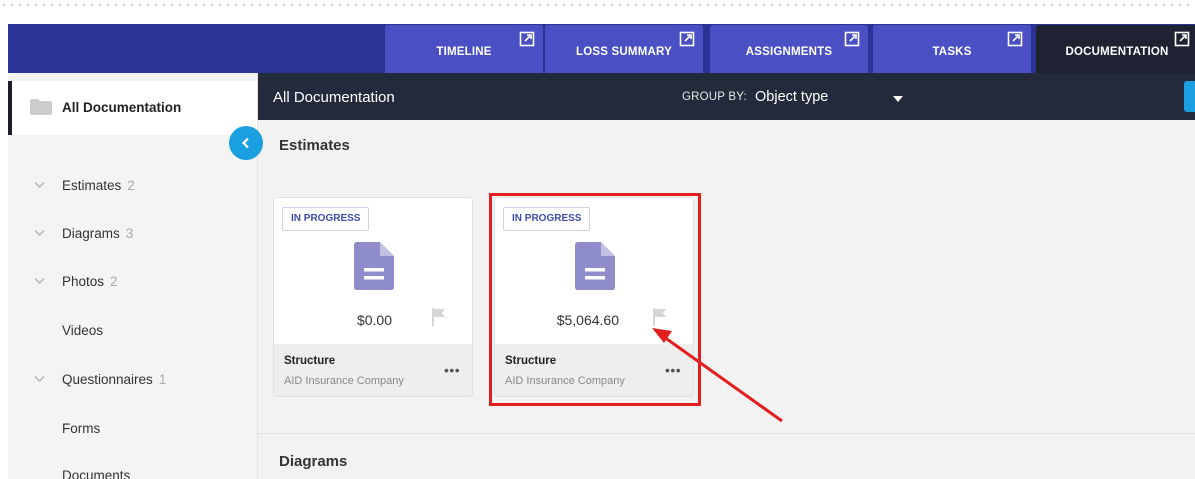  Describe the element at coordinates (791, 97) in the screenshot. I see `group-by-select: Object type` at that location.